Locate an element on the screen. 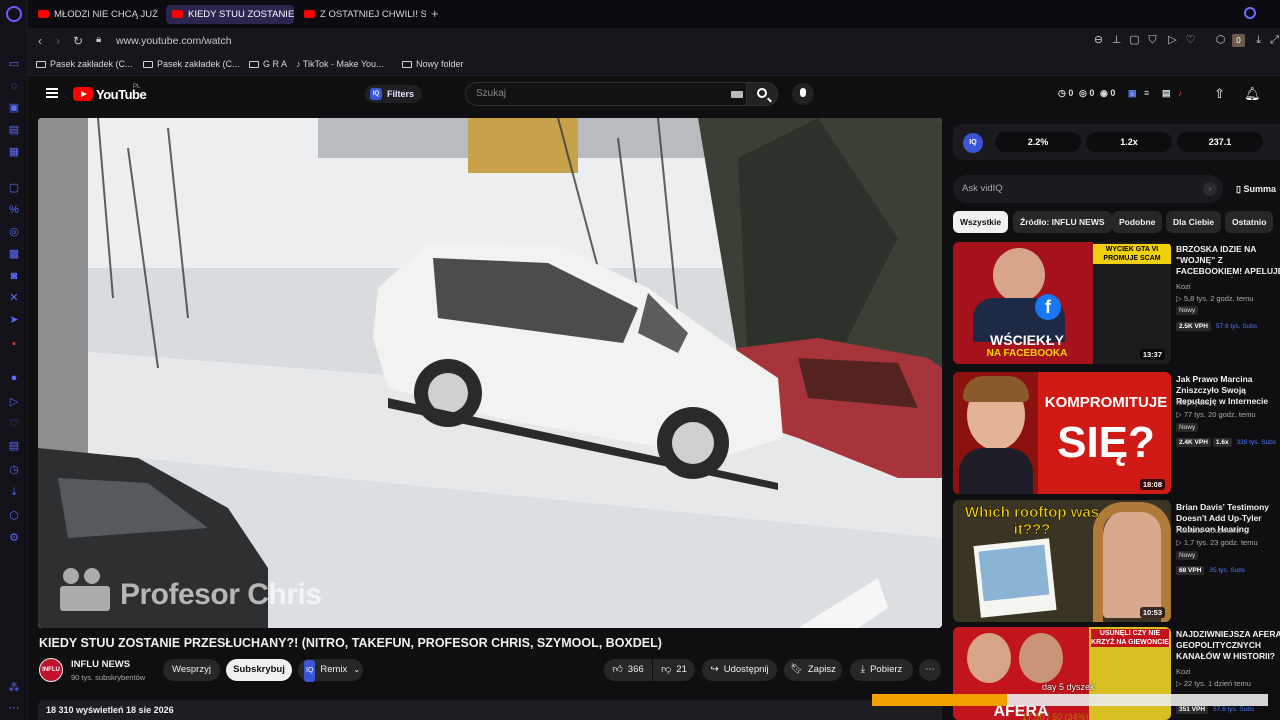  snapshot-icon: ▢ is located at coordinates (1134, 40).